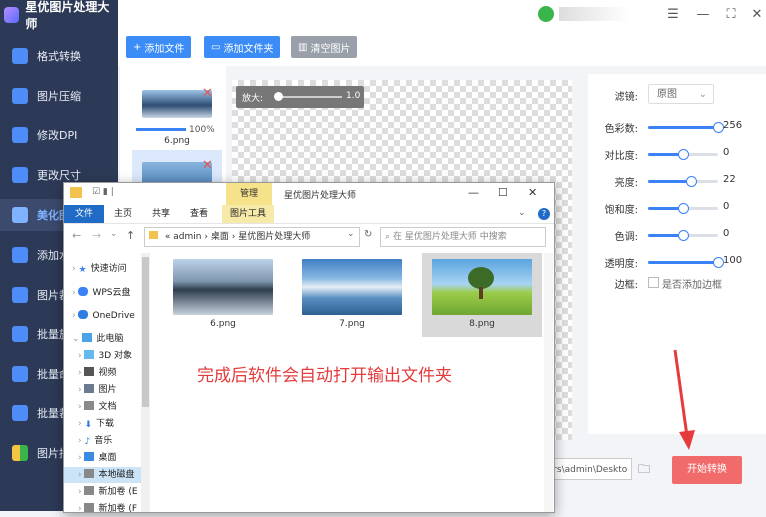  I want to click on slider-hue: 色调: 0, so click(677, 235).